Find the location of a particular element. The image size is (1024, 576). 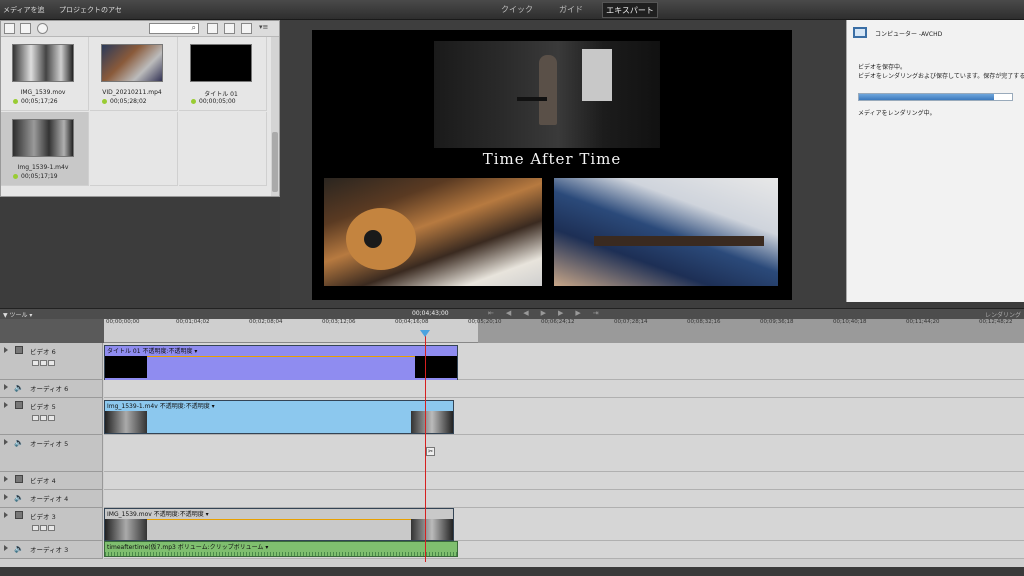

ruler-tick: 00;12;48;22 is located at coordinates (996, 322).